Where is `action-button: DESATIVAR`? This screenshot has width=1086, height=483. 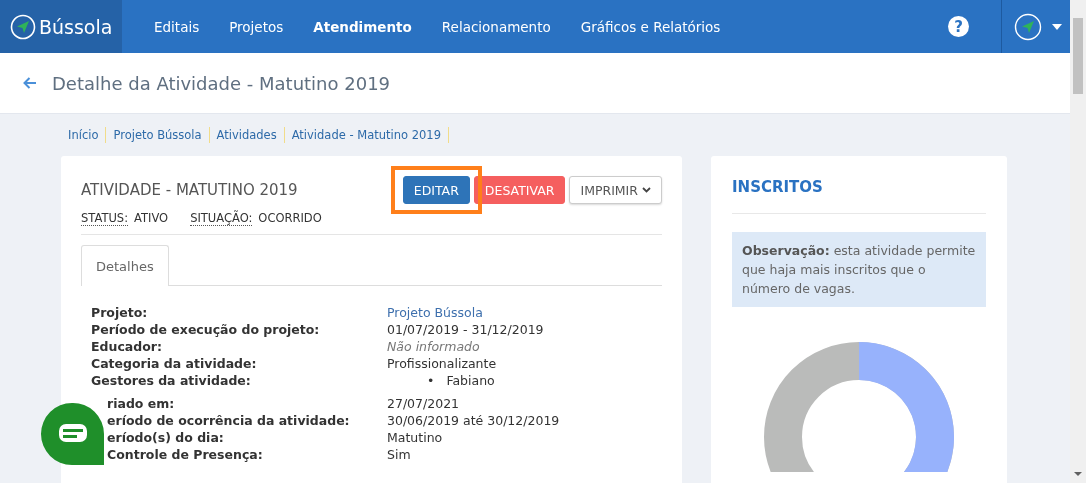
action-button: DESATIVAR is located at coordinates (519, 190).